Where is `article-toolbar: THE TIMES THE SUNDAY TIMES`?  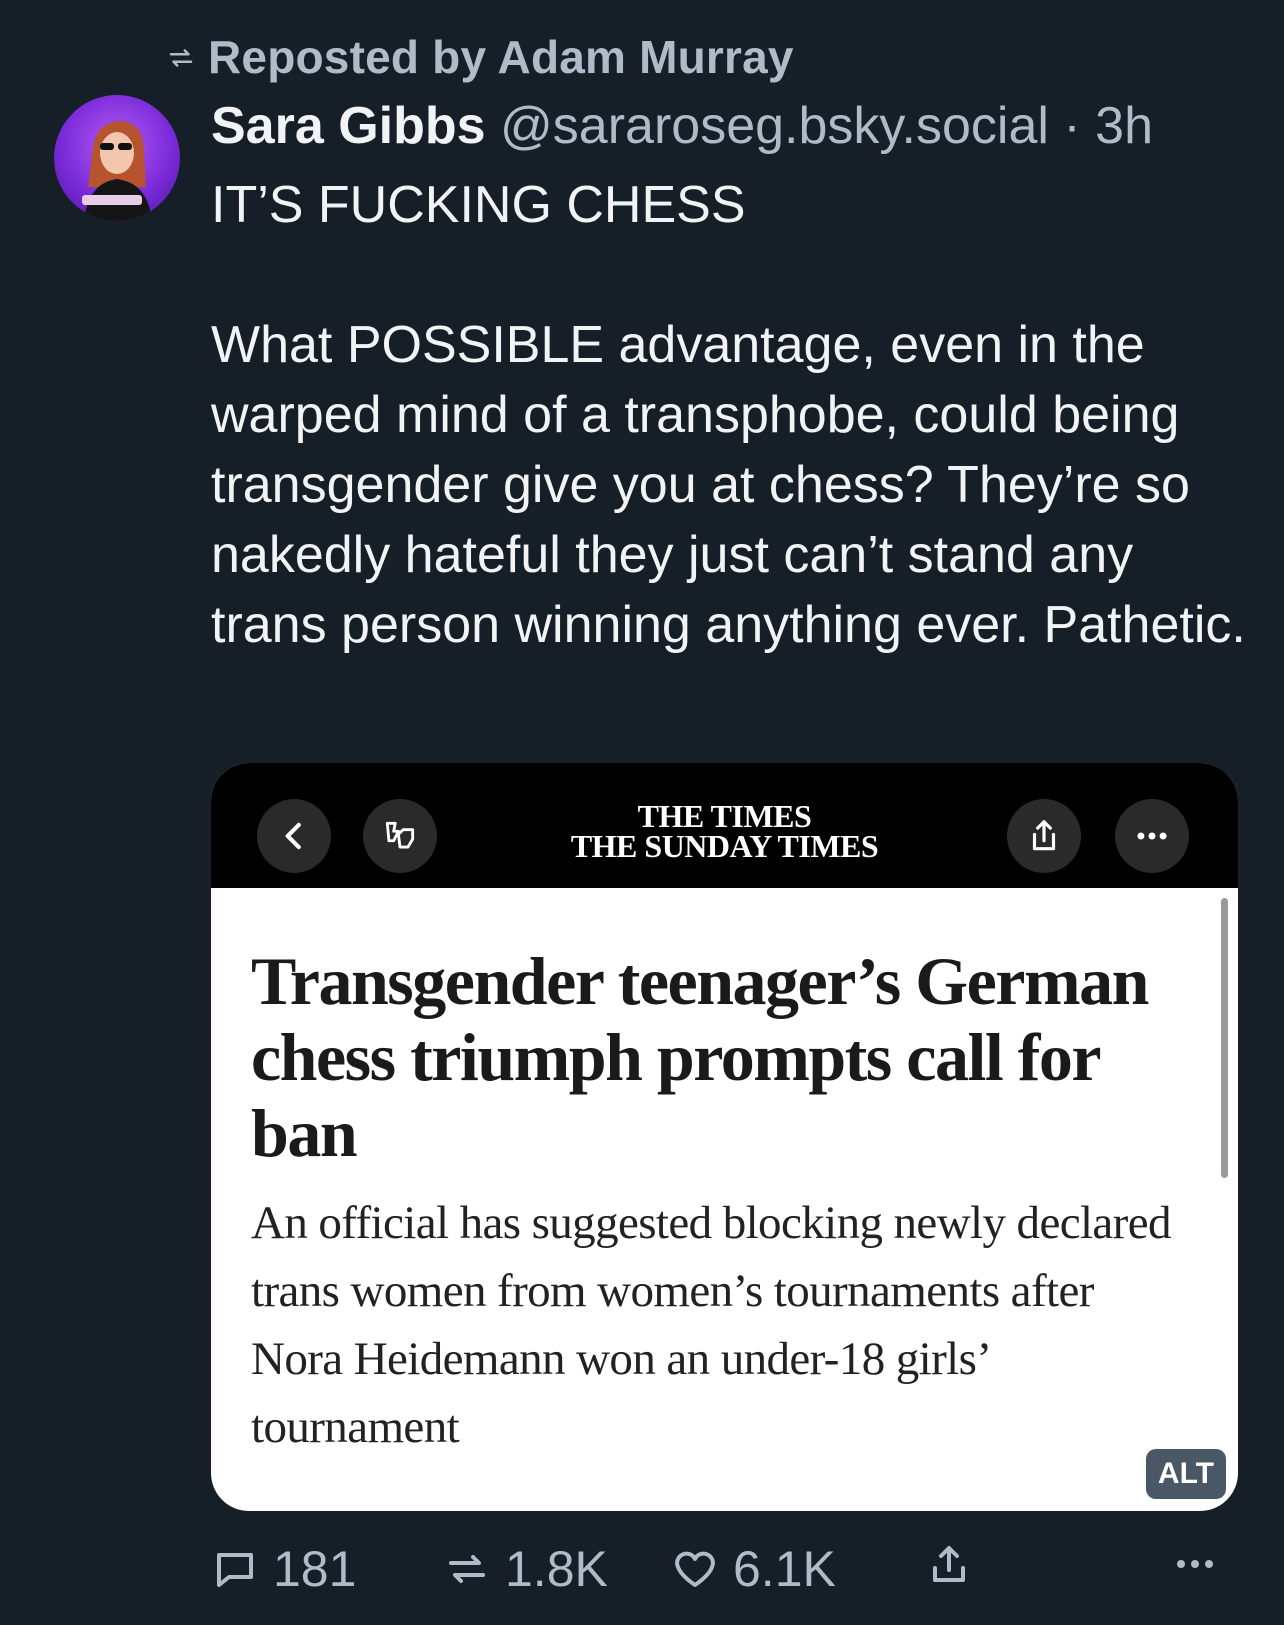 article-toolbar: THE TIMES THE SUNDAY TIMES is located at coordinates (724, 825).